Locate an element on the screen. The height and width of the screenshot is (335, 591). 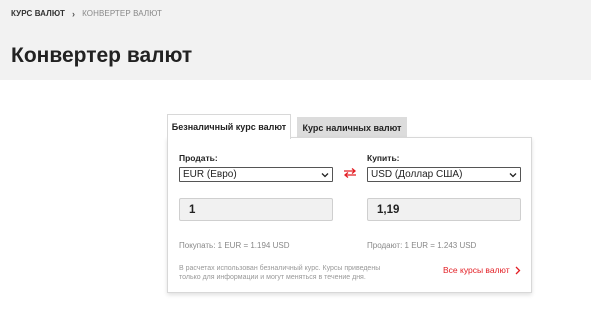
buy-rate-text: Продают: 1 EUR = 1.243 USD is located at coordinates (422, 245).